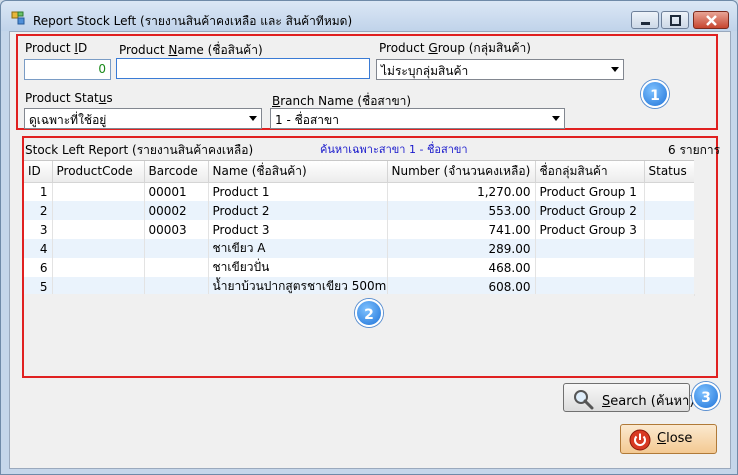 This screenshot has width=738, height=475. What do you see at coordinates (584, 400) in the screenshot?
I see `magnifier-icon` at bounding box center [584, 400].